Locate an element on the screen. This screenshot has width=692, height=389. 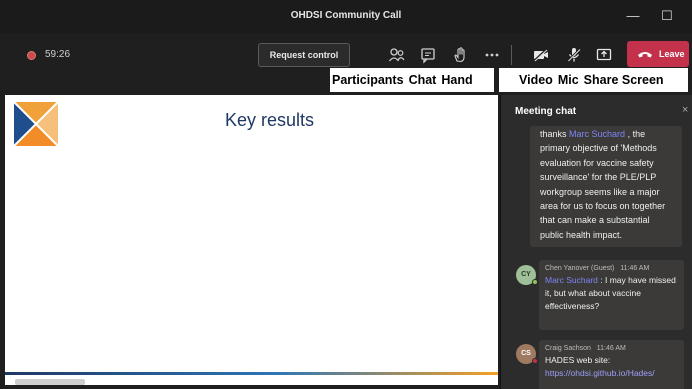
message-link: https://ohdsi.github.io/Hades/ is located at coordinates (611, 373).